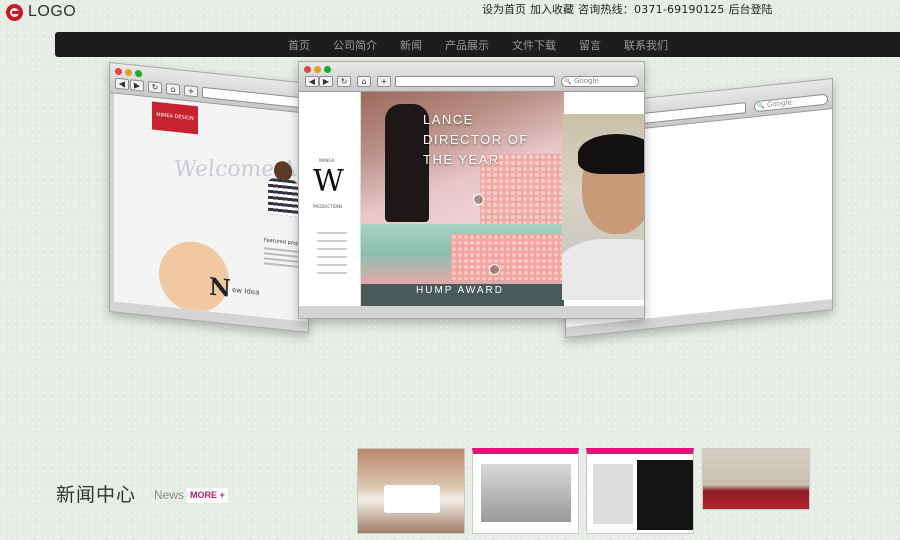 Image resolution: width=900 pixels, height=540 pixels. Describe the element at coordinates (504, 9) in the screenshot. I see `set-home-link: 设为首页` at that location.